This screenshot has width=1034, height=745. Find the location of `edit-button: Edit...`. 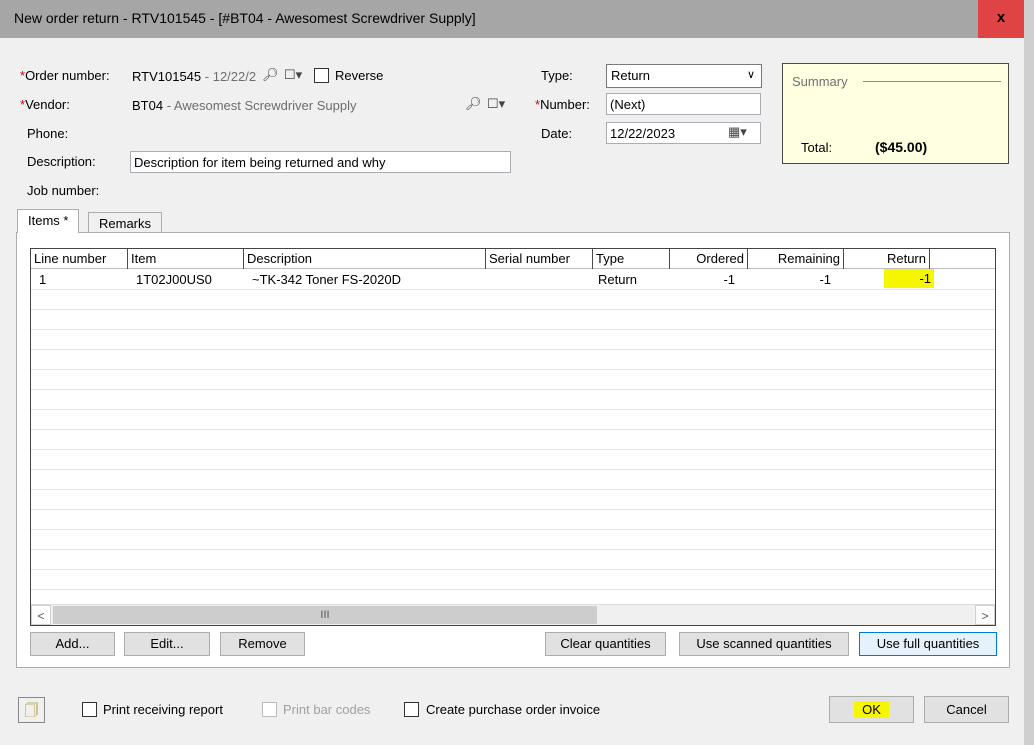

edit-button: Edit... is located at coordinates (167, 644).